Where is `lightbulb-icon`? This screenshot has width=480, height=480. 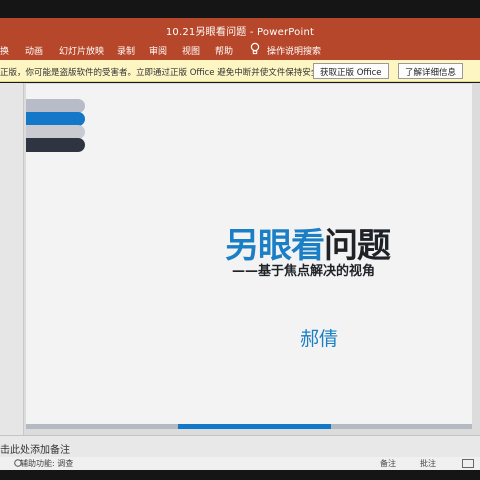
lightbulb-icon is located at coordinates (255, 49).